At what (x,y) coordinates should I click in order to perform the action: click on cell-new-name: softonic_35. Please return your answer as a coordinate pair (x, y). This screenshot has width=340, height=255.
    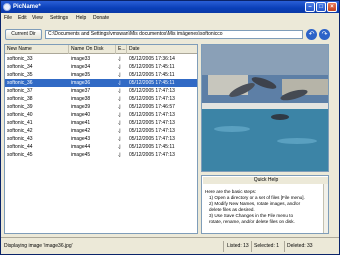
    Looking at the image, I should click on (20, 75).